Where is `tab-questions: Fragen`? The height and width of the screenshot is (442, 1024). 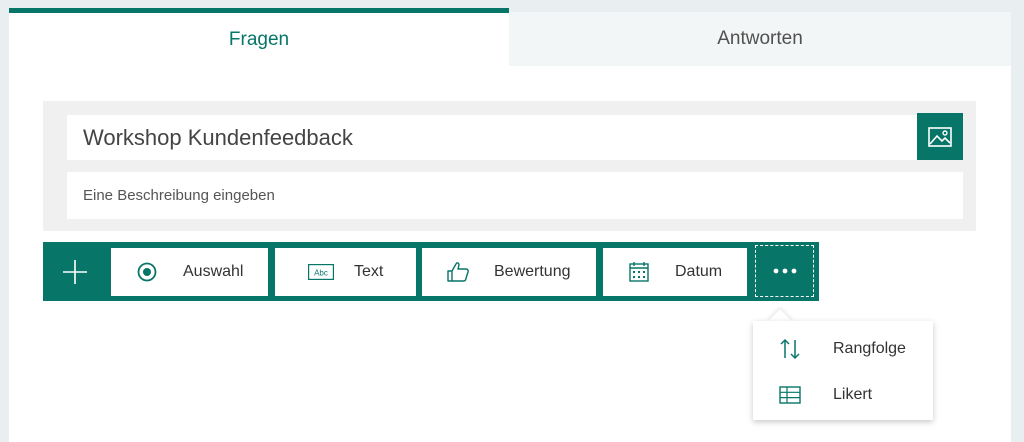
tab-questions: Fragen is located at coordinates (259, 37).